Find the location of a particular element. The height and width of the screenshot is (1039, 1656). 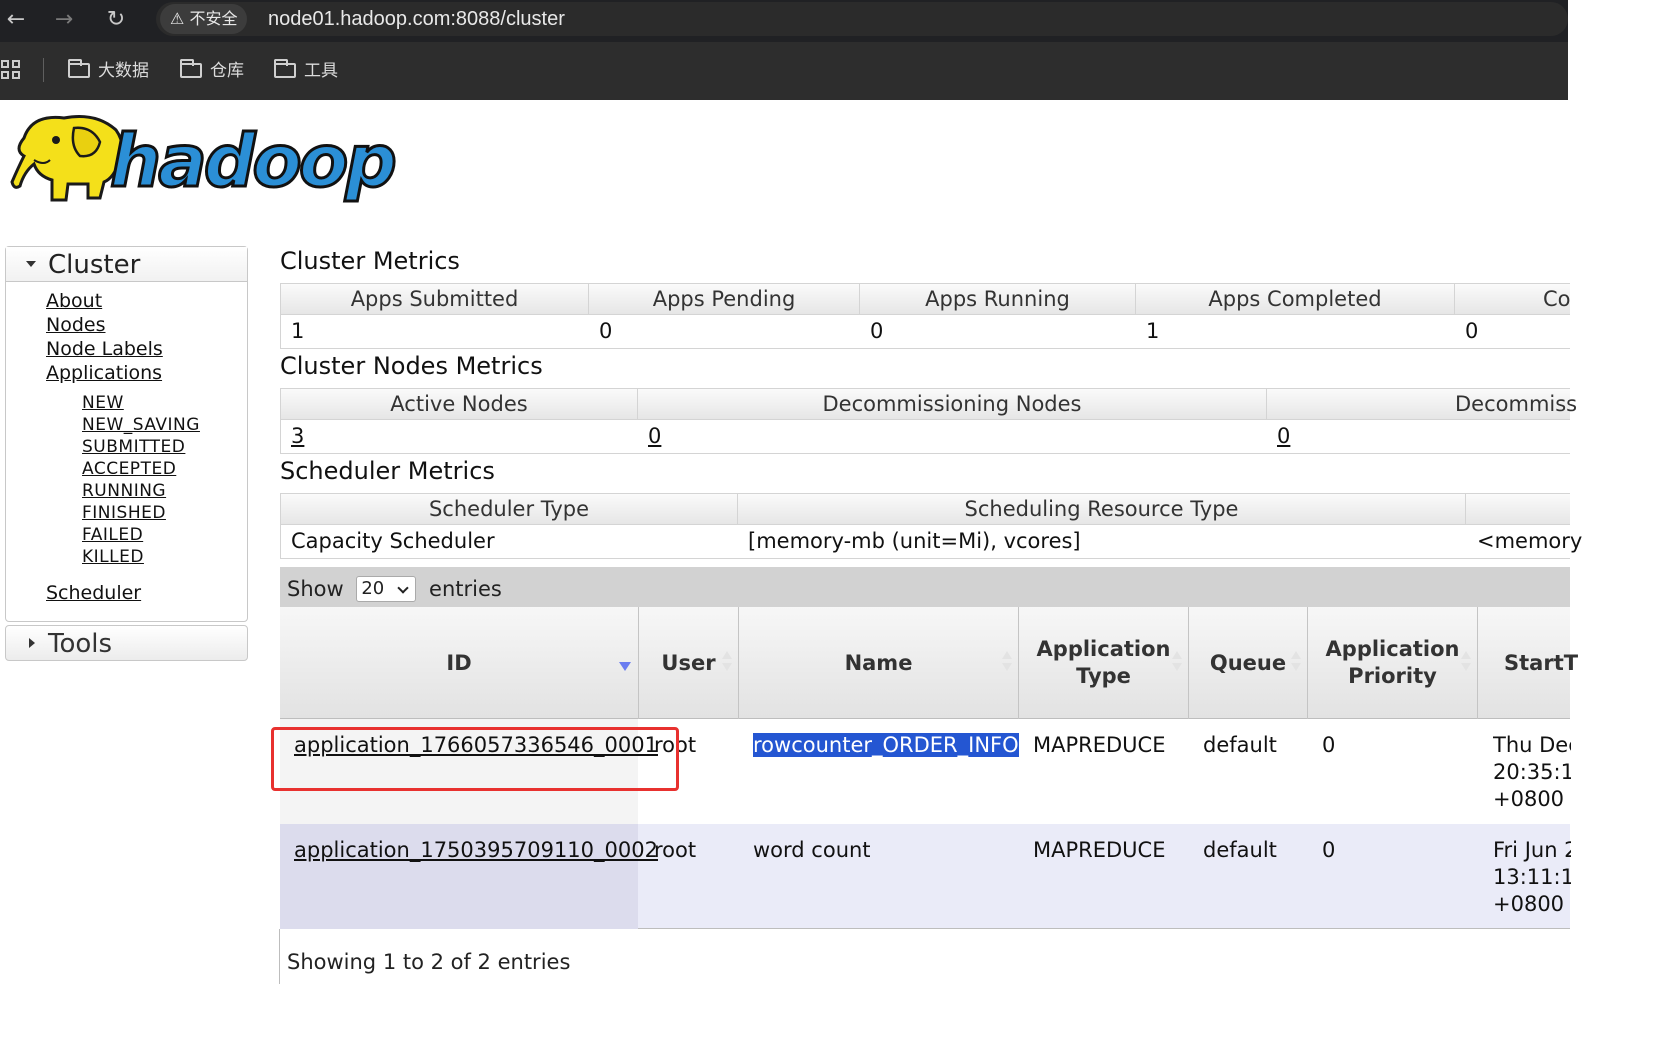

nav-state-finished: FINISHED is located at coordinates (124, 513).